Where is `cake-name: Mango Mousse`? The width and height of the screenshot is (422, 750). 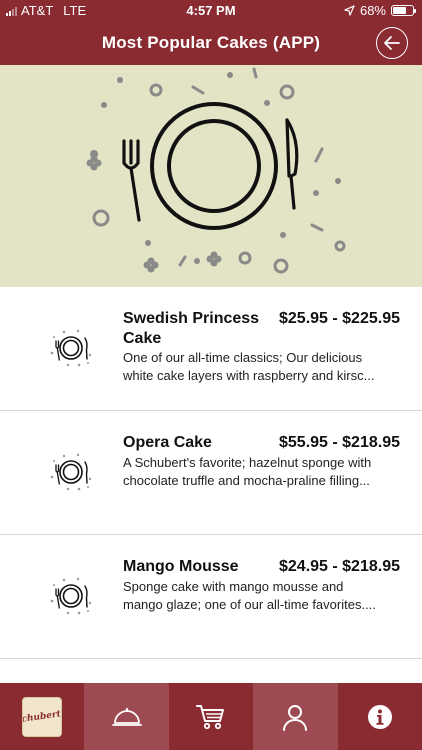 cake-name: Mango Mousse is located at coordinates (192, 567).